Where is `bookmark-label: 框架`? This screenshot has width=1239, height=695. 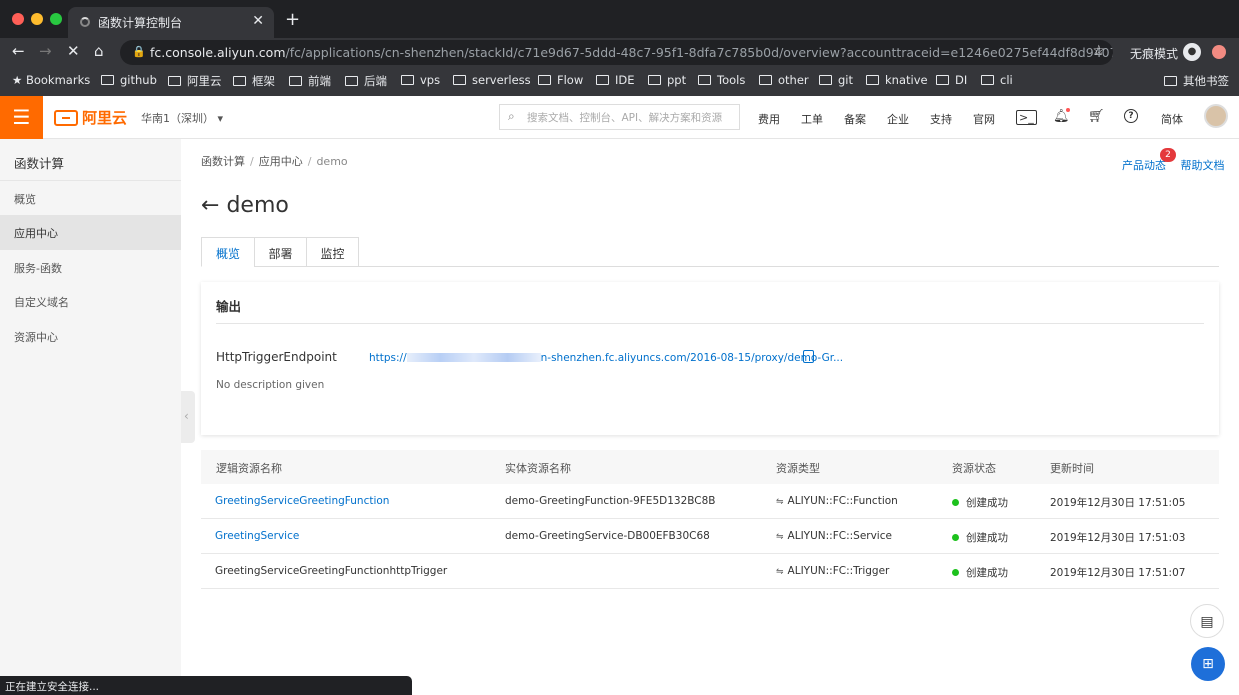
bookmark-label: 框架 is located at coordinates (263, 81).